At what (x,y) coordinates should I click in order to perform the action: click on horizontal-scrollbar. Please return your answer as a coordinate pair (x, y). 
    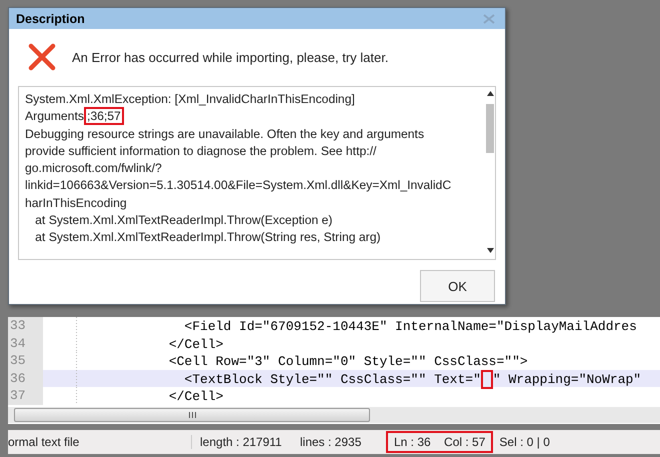
    Looking at the image, I should click on (334, 414).